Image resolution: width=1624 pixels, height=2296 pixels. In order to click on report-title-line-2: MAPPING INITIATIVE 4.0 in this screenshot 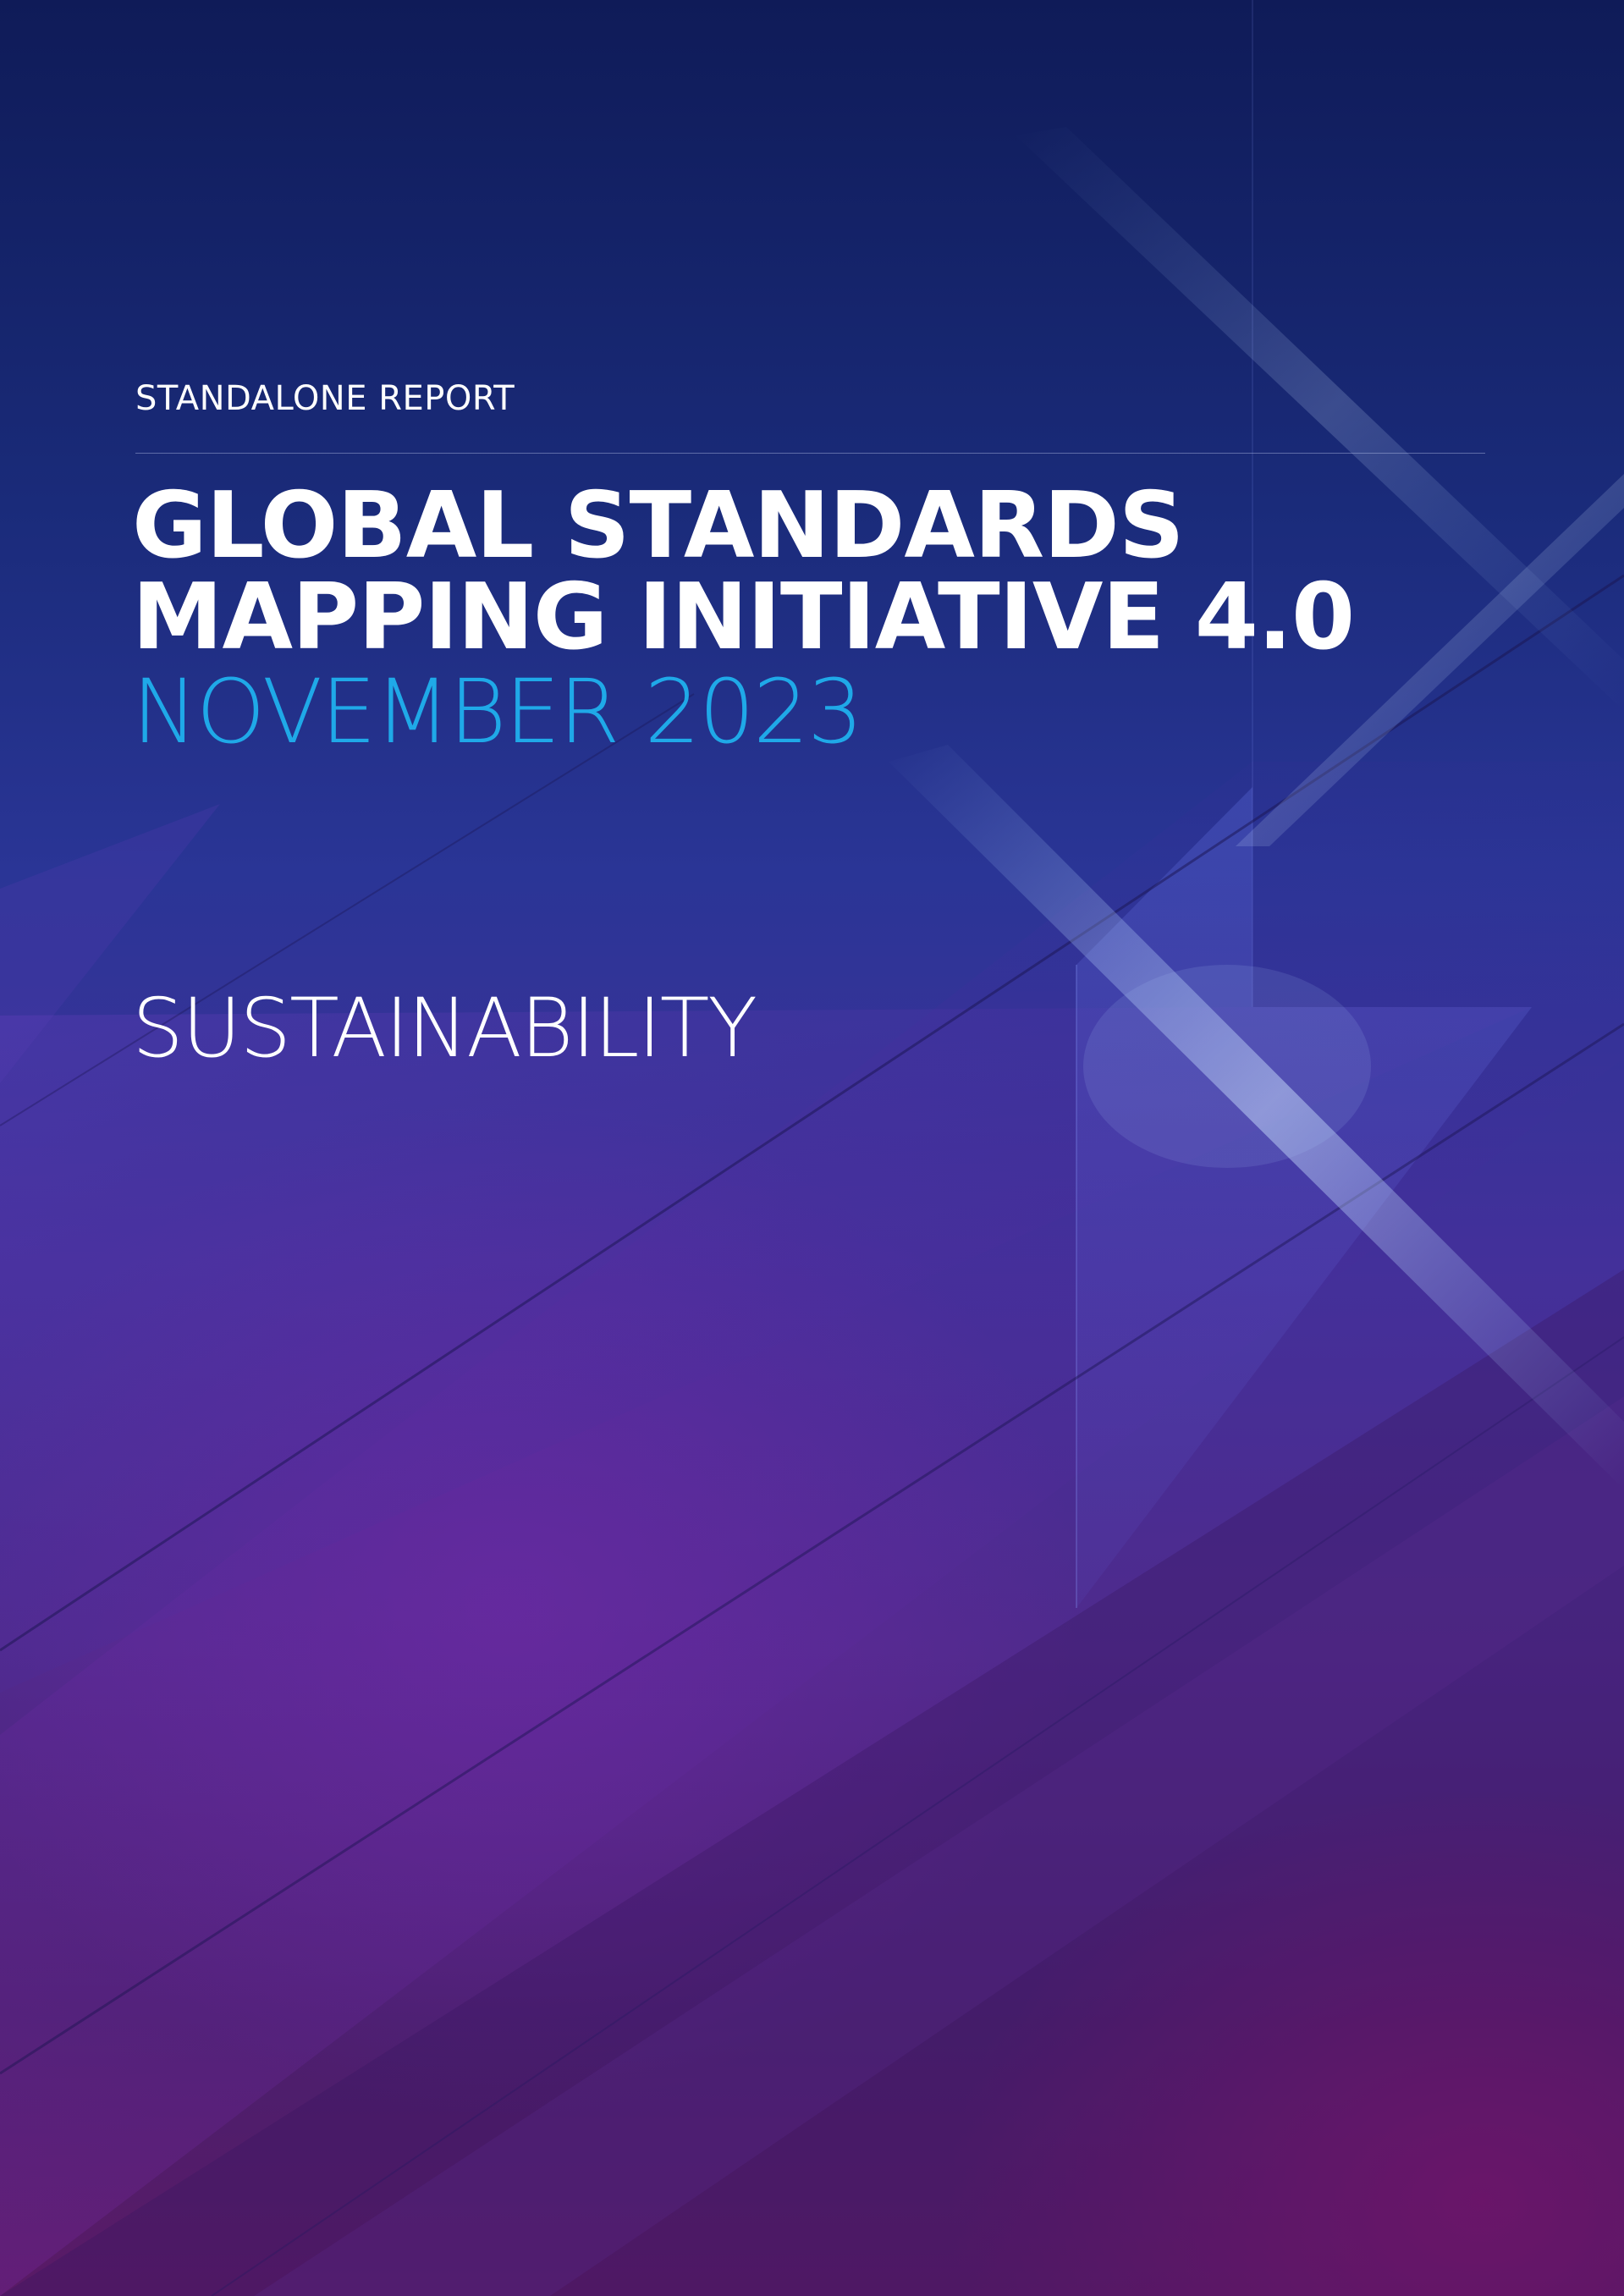, I will do `click(744, 617)`.